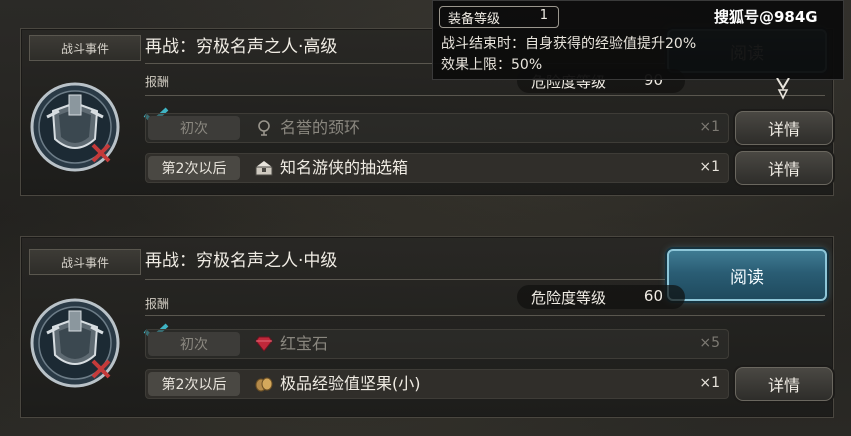  What do you see at coordinates (783, 89) in the screenshot?
I see `tooltip-pointer-icon` at bounding box center [783, 89].